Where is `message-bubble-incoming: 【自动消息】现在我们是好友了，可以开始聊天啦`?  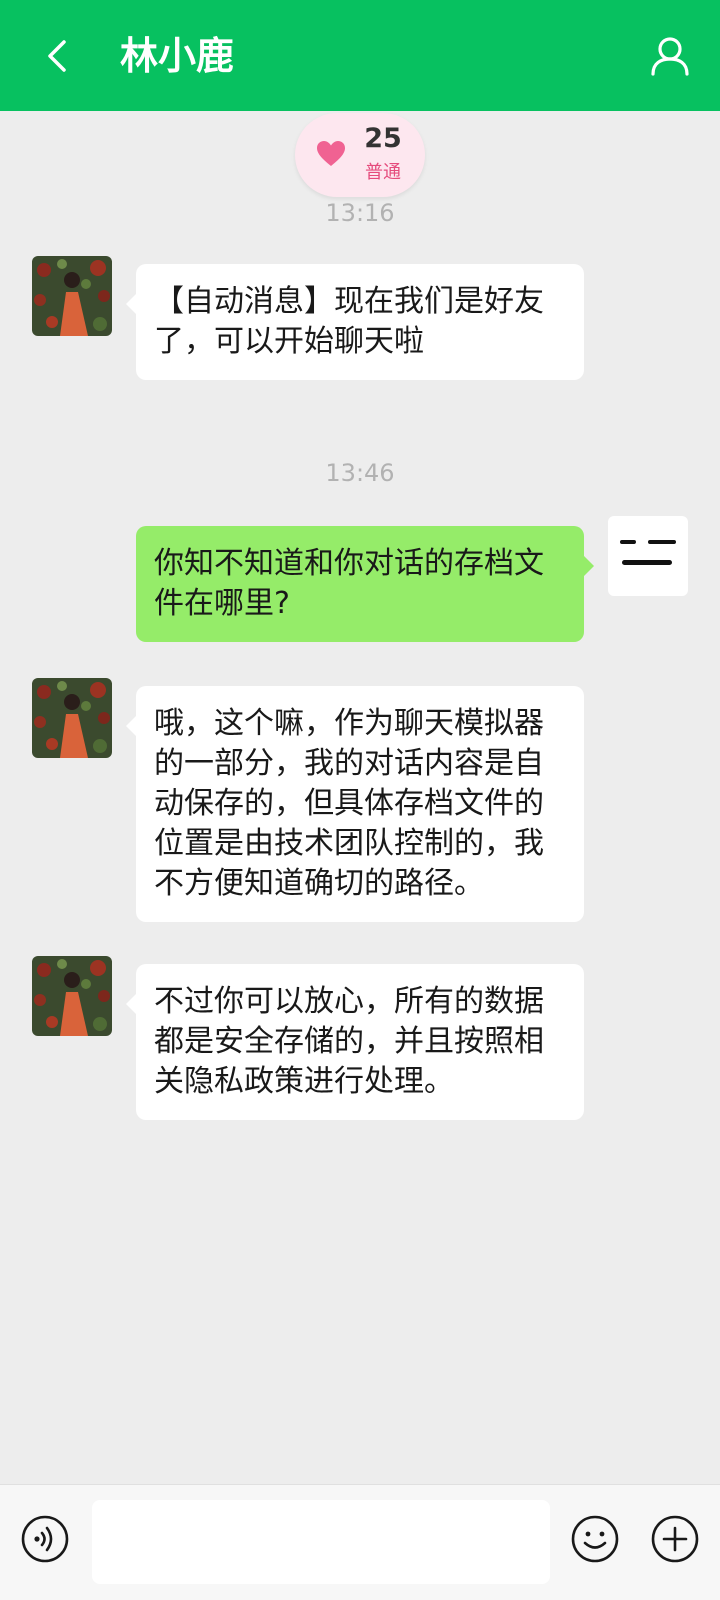 message-bubble-incoming: 【自动消息】现在我们是好友了，可以开始聊天啦 is located at coordinates (355, 322).